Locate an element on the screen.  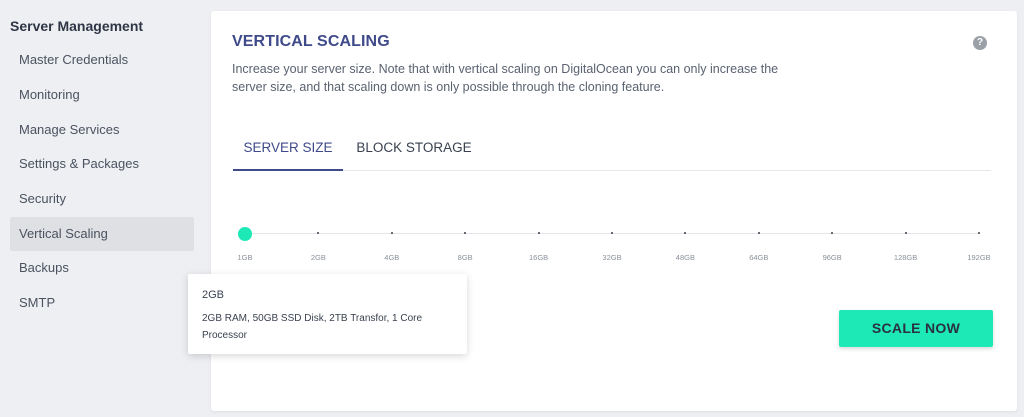
scale-now-button: SCALE NOW is located at coordinates (916, 328).